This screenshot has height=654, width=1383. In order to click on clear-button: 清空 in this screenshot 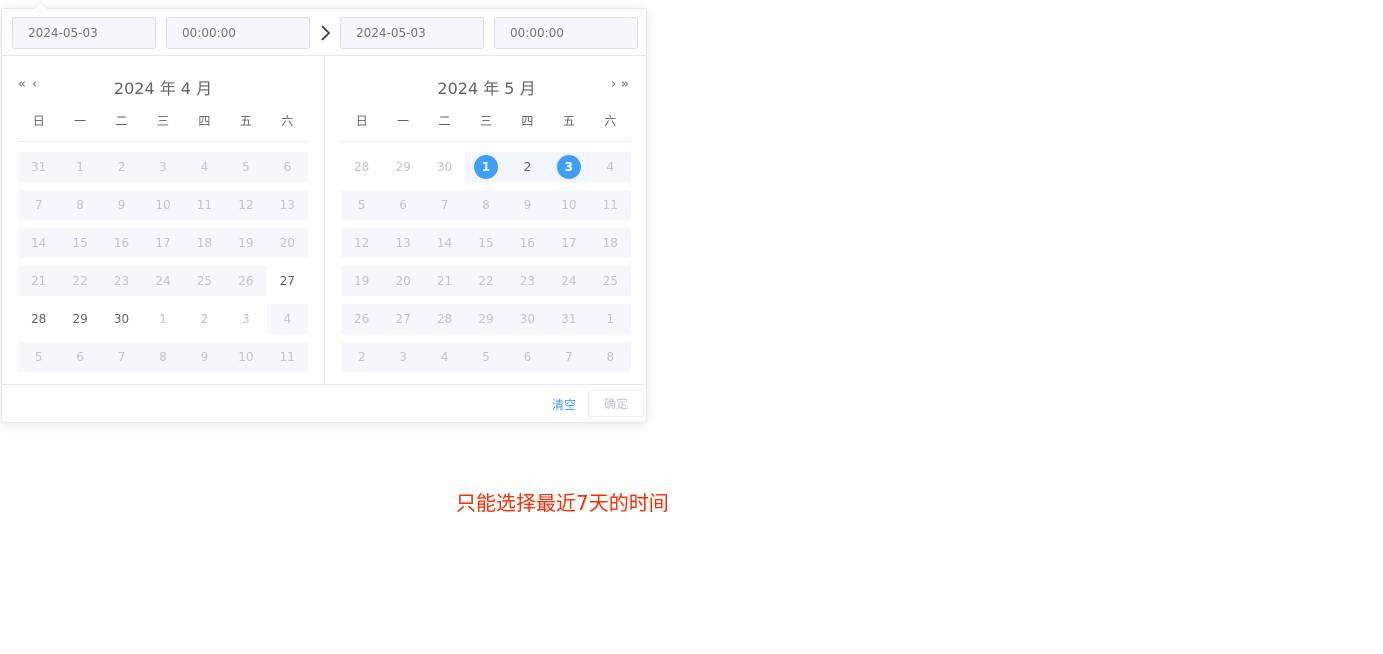, I will do `click(564, 404)`.